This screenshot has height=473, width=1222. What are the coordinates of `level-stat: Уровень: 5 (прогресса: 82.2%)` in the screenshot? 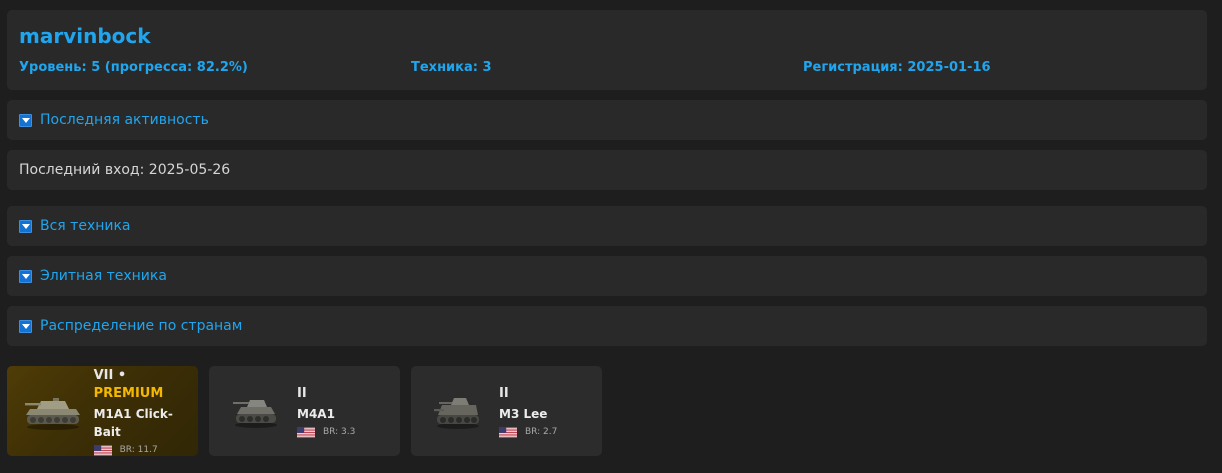 It's located at (133, 67).